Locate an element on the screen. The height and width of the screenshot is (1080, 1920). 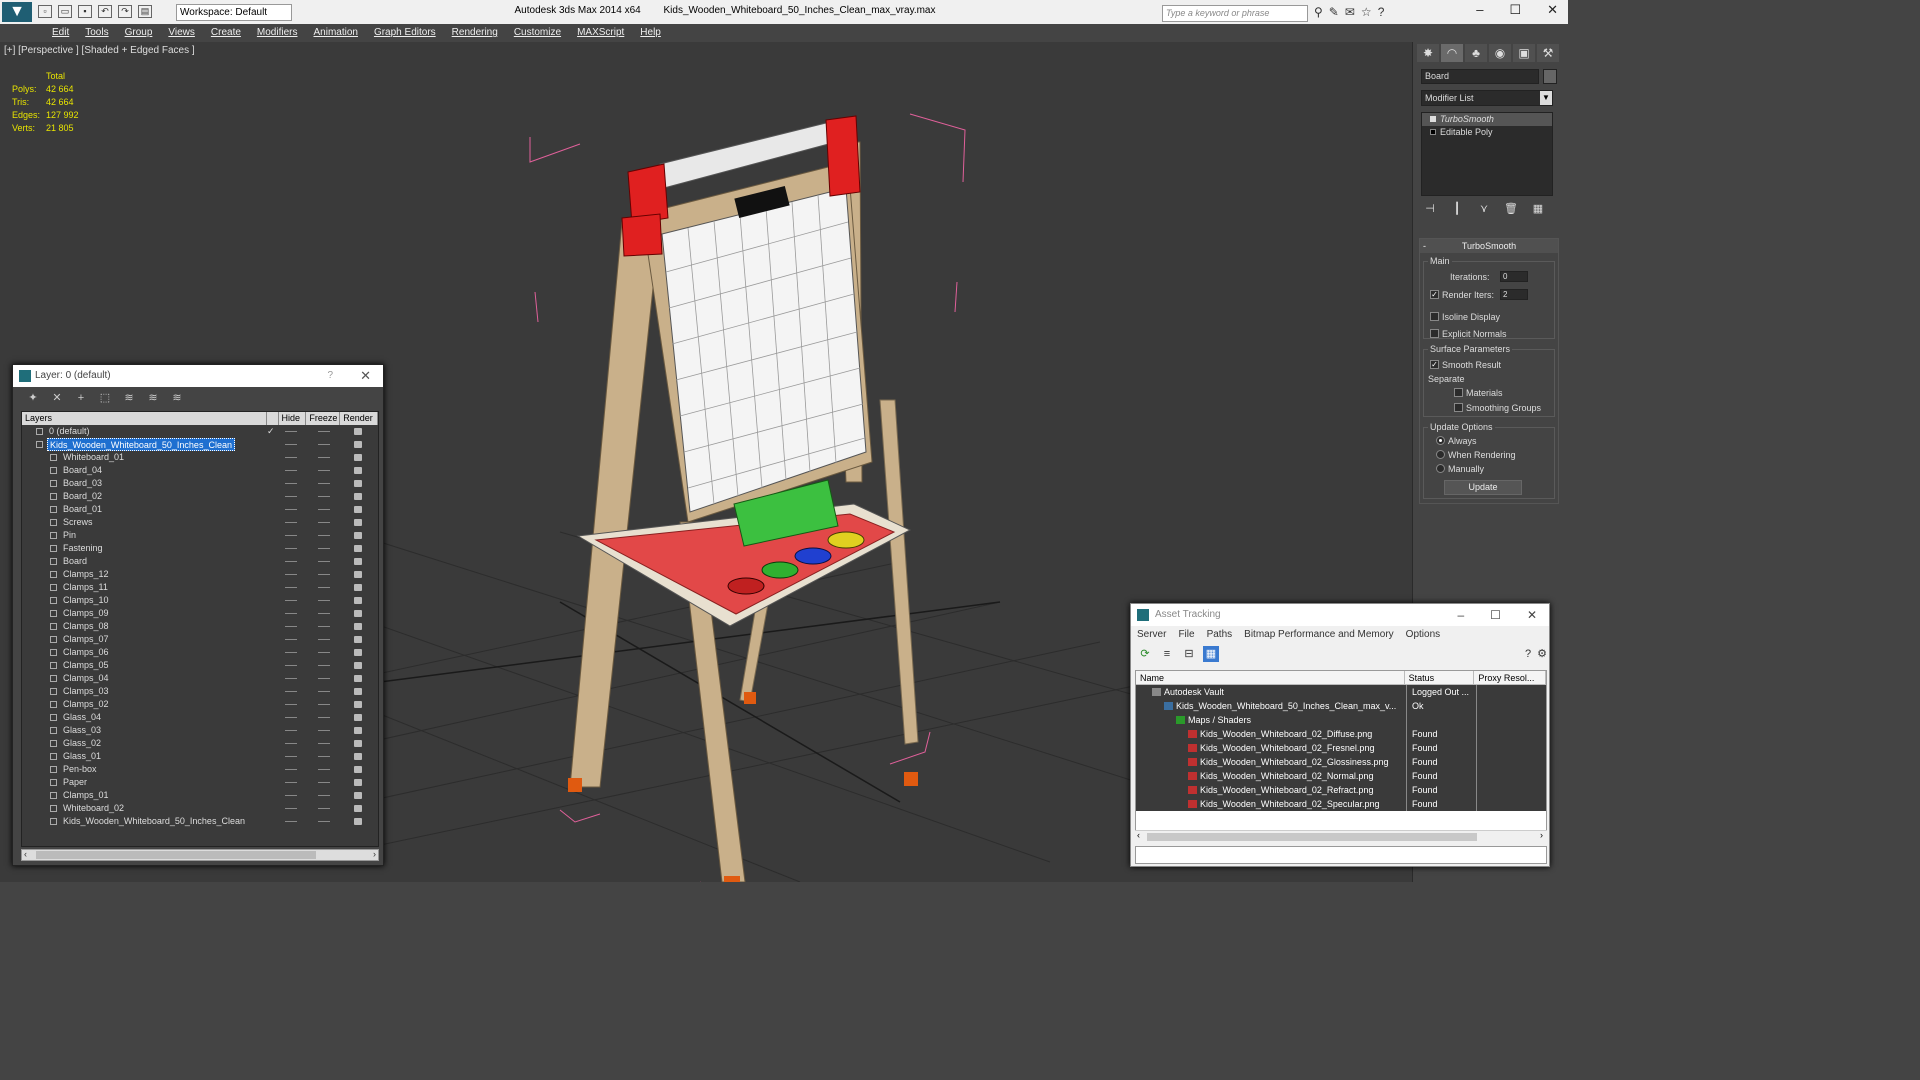
layer-name: Whiteboard_01 is located at coordinates (93, 457).